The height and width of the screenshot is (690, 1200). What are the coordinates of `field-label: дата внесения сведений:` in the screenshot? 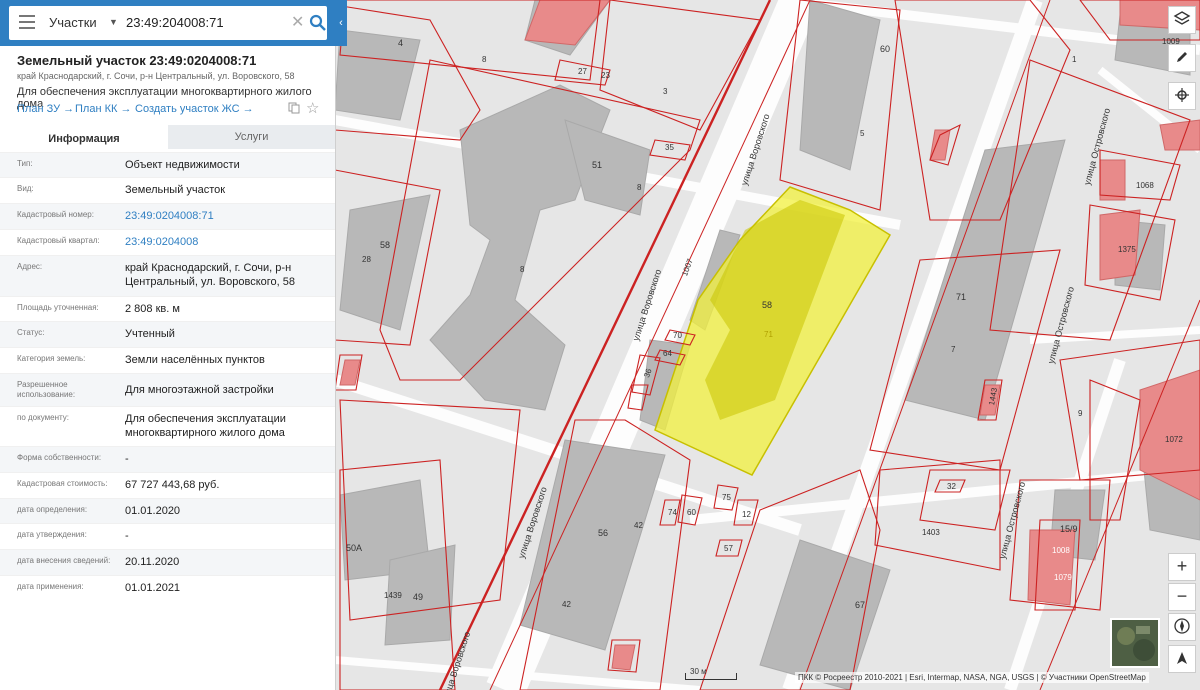 It's located at (64, 560).